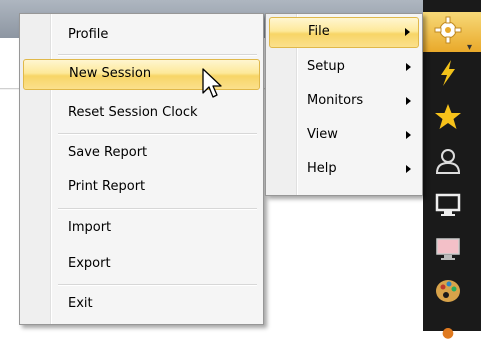 This screenshot has width=481, height=350. What do you see at coordinates (141, 228) in the screenshot?
I see `menu-item-import: Import` at bounding box center [141, 228].